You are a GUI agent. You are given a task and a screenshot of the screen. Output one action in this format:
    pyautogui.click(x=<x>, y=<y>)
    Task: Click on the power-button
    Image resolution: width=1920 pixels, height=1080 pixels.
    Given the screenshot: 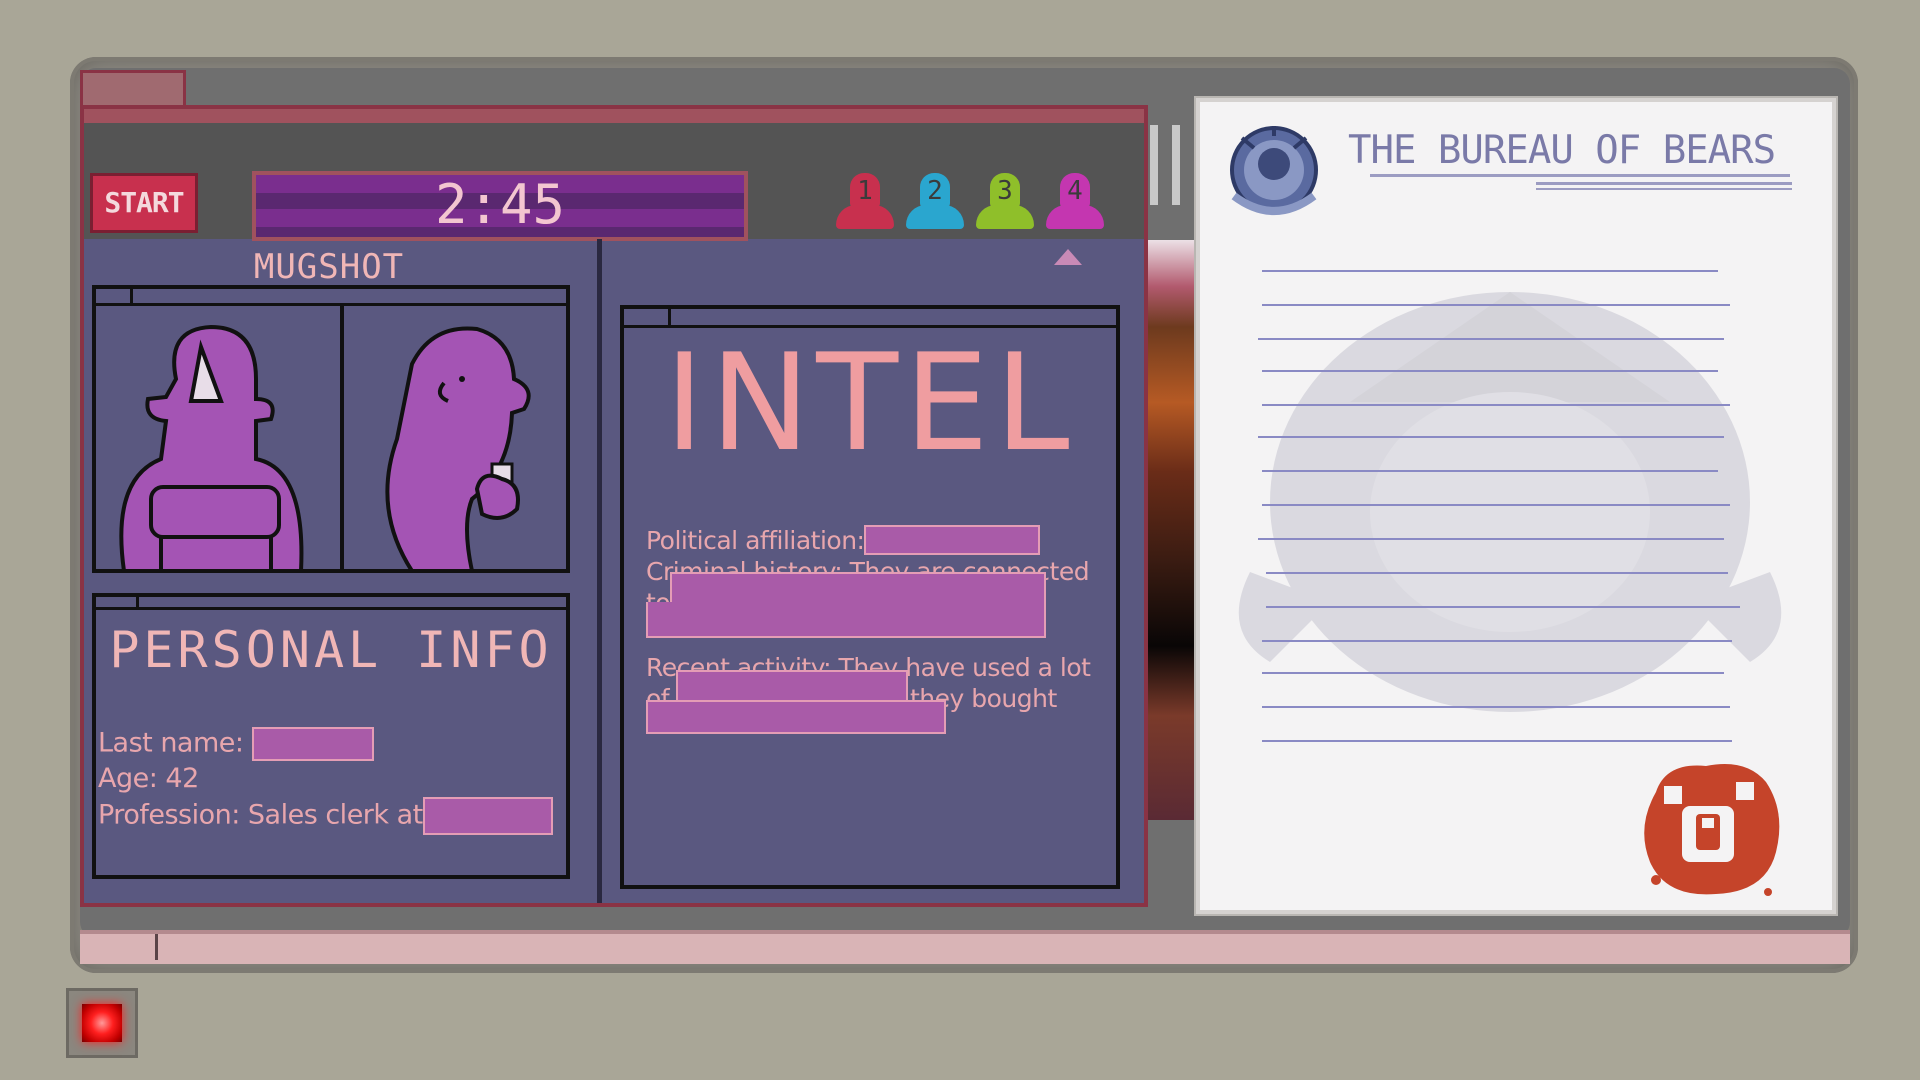 What is the action you would take?
    pyautogui.click(x=102, y=1023)
    